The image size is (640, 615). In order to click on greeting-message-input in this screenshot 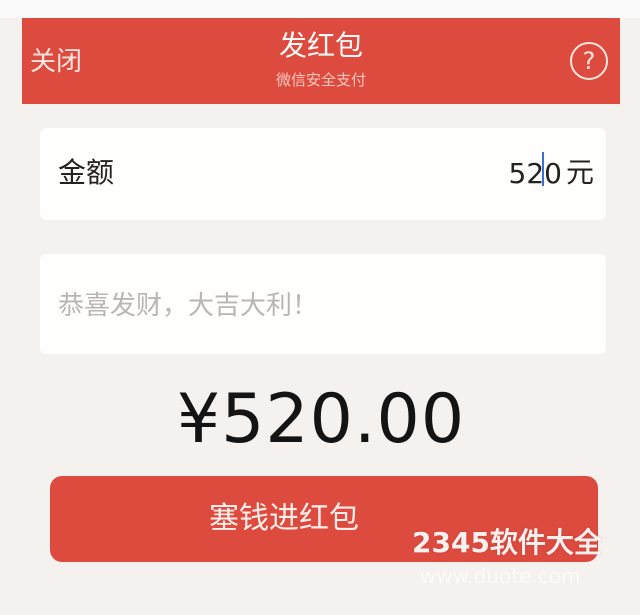, I will do `click(318, 306)`.